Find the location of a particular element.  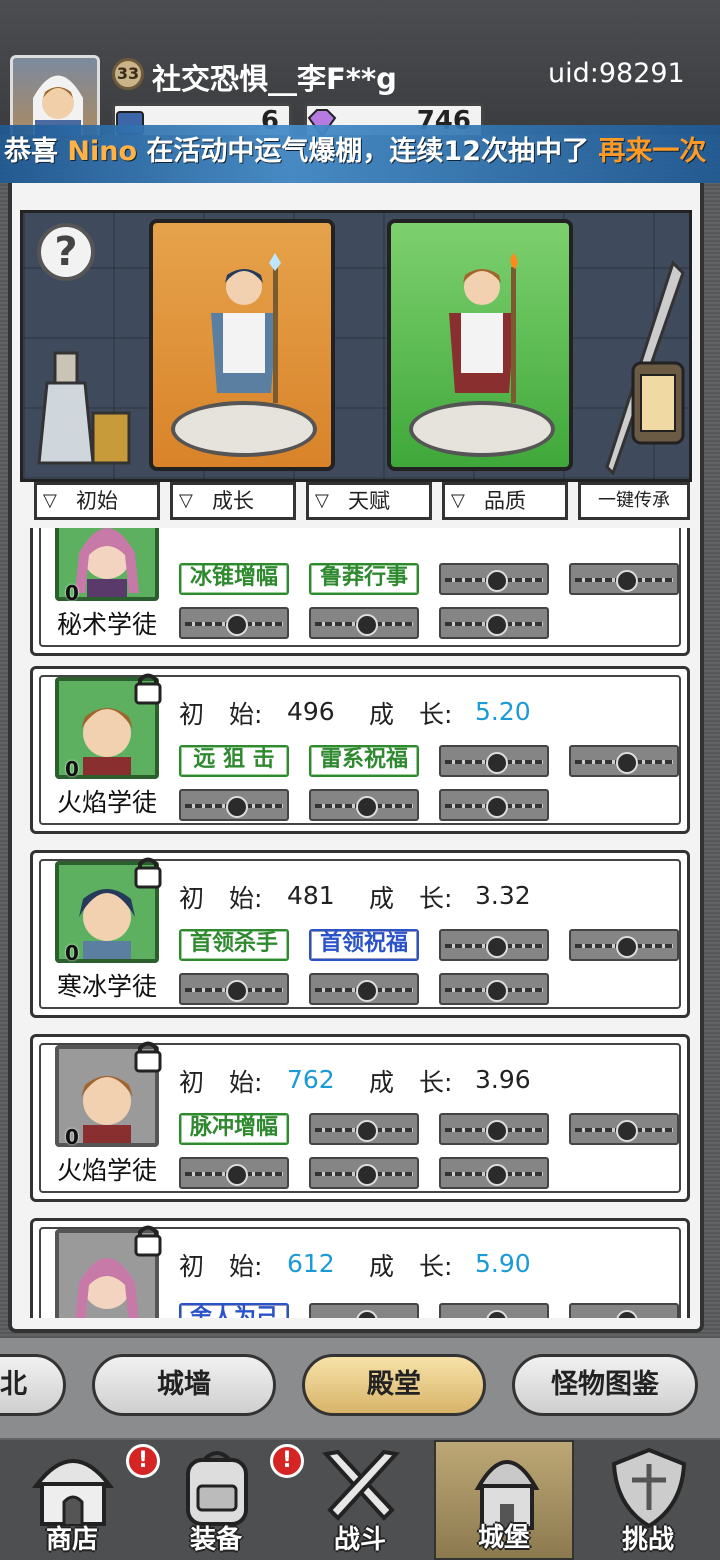

hero-row: 0 火焰学徒 初 始: 762 成 长: 3.96 脉冲增幅 is located at coordinates (360, 1118).